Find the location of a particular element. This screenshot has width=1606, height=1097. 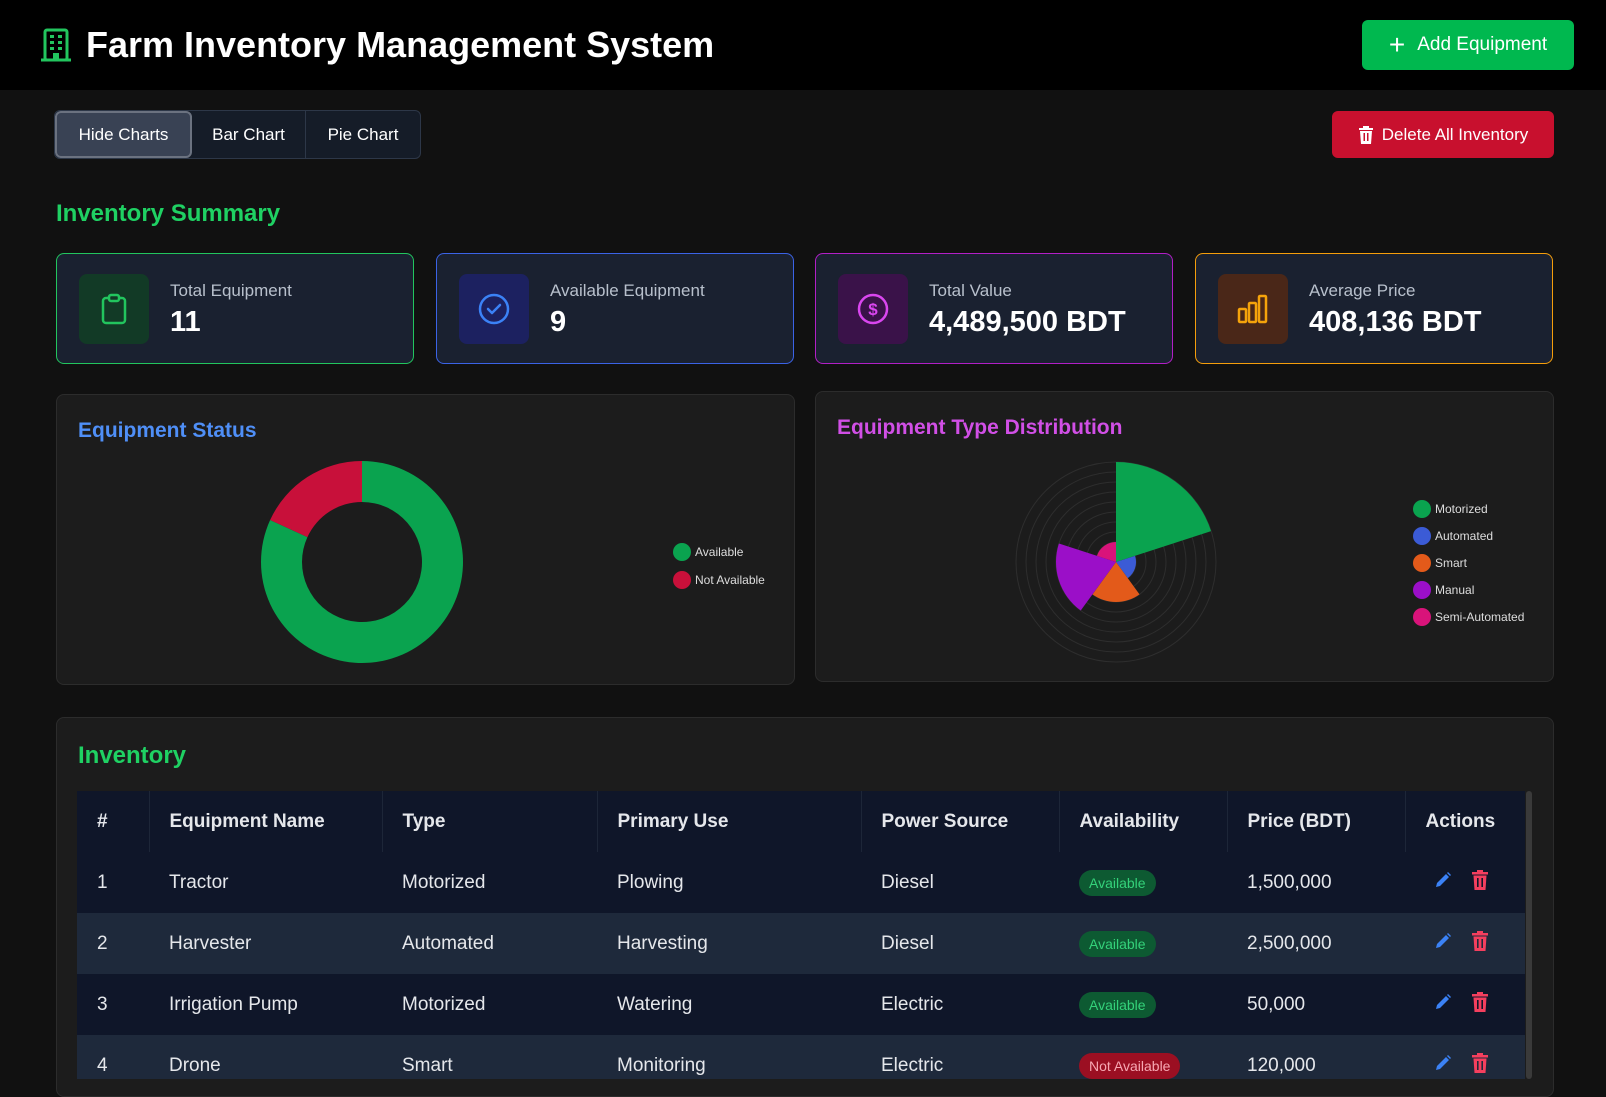

cell-type: Motorized is located at coordinates (489, 882).